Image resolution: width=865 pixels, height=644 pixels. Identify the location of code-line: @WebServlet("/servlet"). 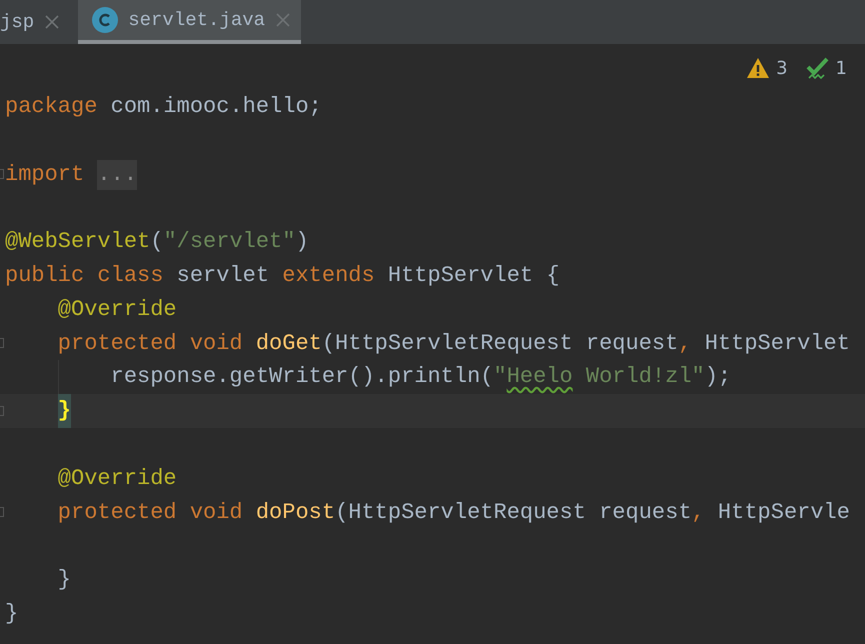
(157, 242).